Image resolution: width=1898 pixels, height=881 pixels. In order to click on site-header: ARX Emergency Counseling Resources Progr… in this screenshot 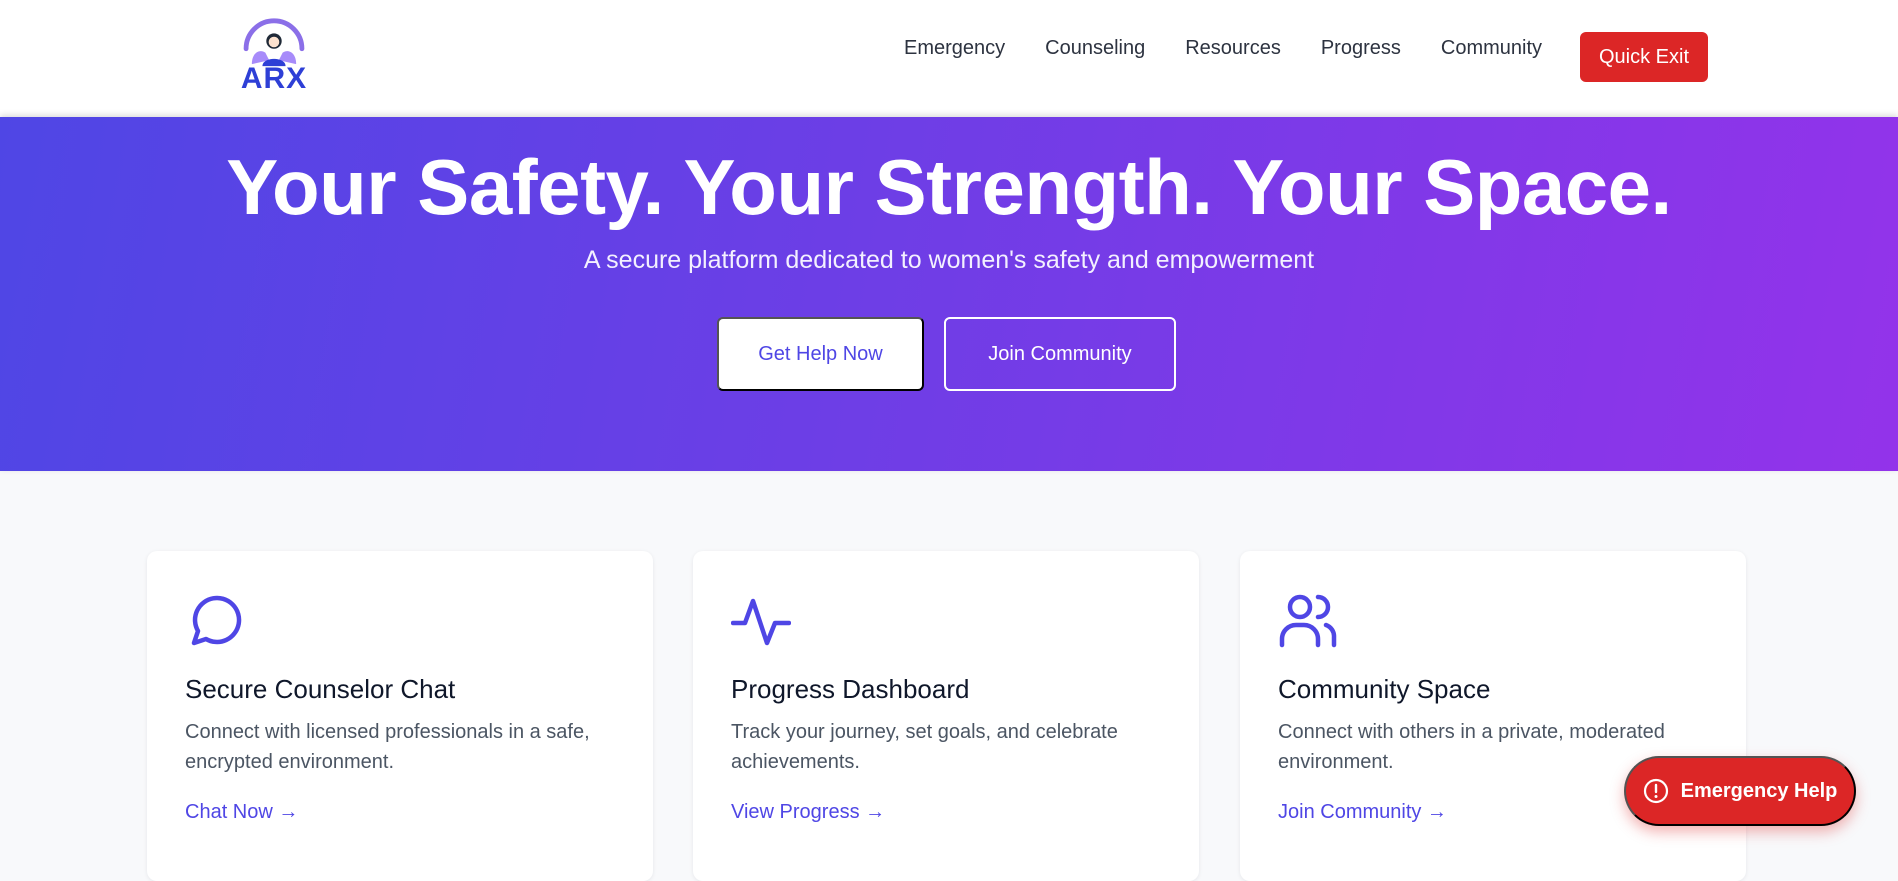, I will do `click(949, 58)`.